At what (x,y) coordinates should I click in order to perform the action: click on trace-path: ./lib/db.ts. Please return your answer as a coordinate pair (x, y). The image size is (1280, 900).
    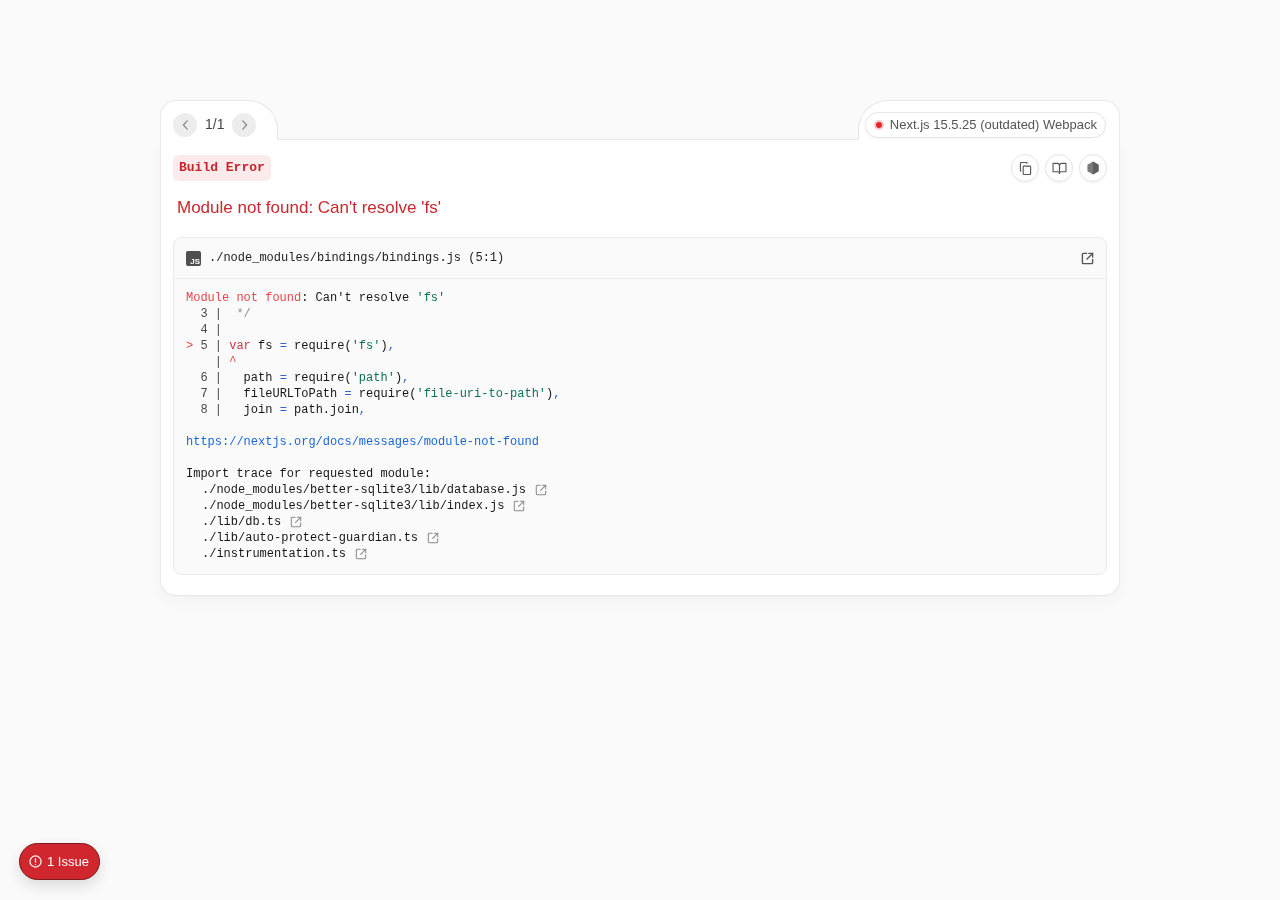
    Looking at the image, I should click on (242, 522).